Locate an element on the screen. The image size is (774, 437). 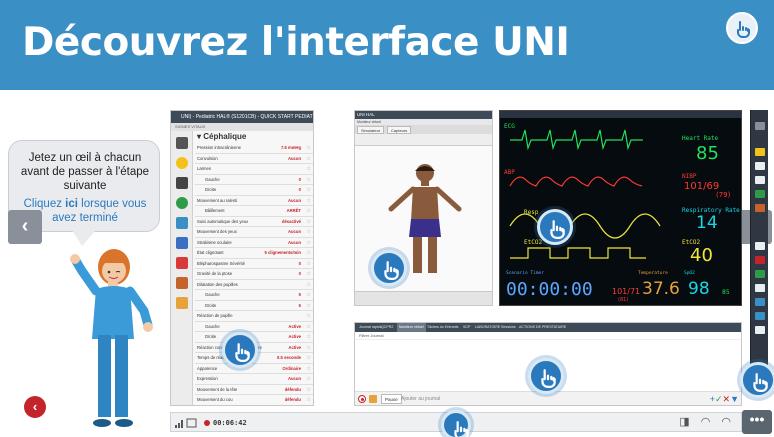
head-icon is located at coordinates (182, 223).